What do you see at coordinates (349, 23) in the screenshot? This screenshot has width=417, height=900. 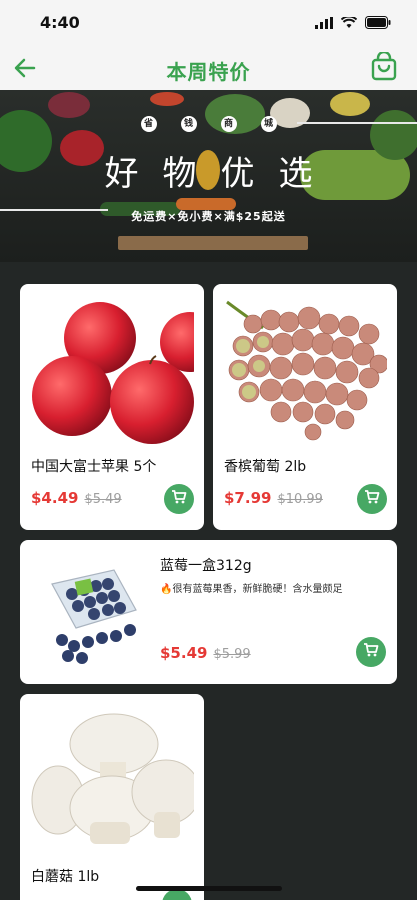 I see `wifi-icon` at bounding box center [349, 23].